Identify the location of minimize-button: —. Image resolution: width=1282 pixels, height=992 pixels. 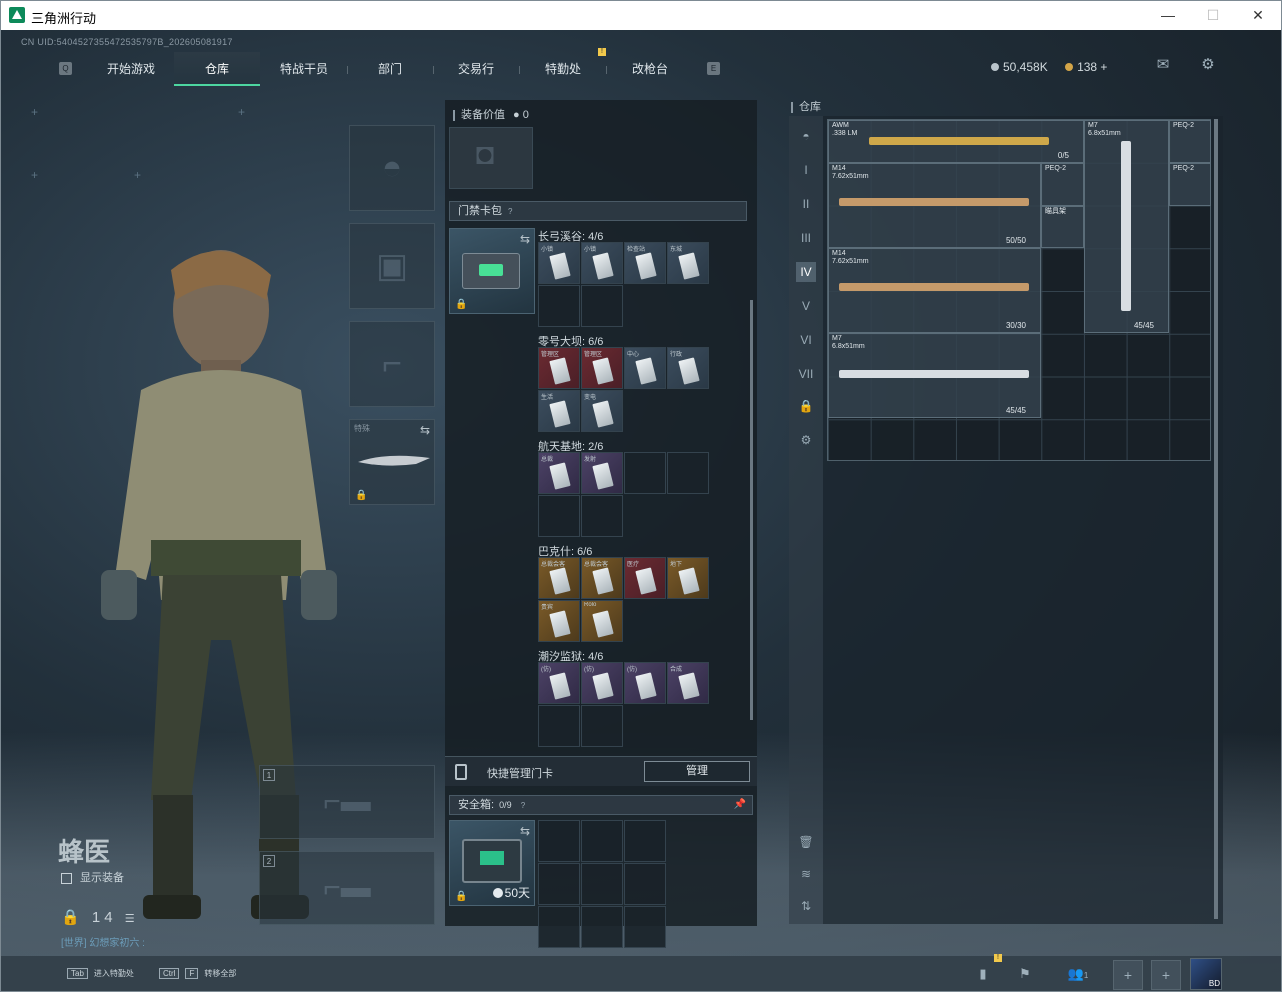
(1168, 15).